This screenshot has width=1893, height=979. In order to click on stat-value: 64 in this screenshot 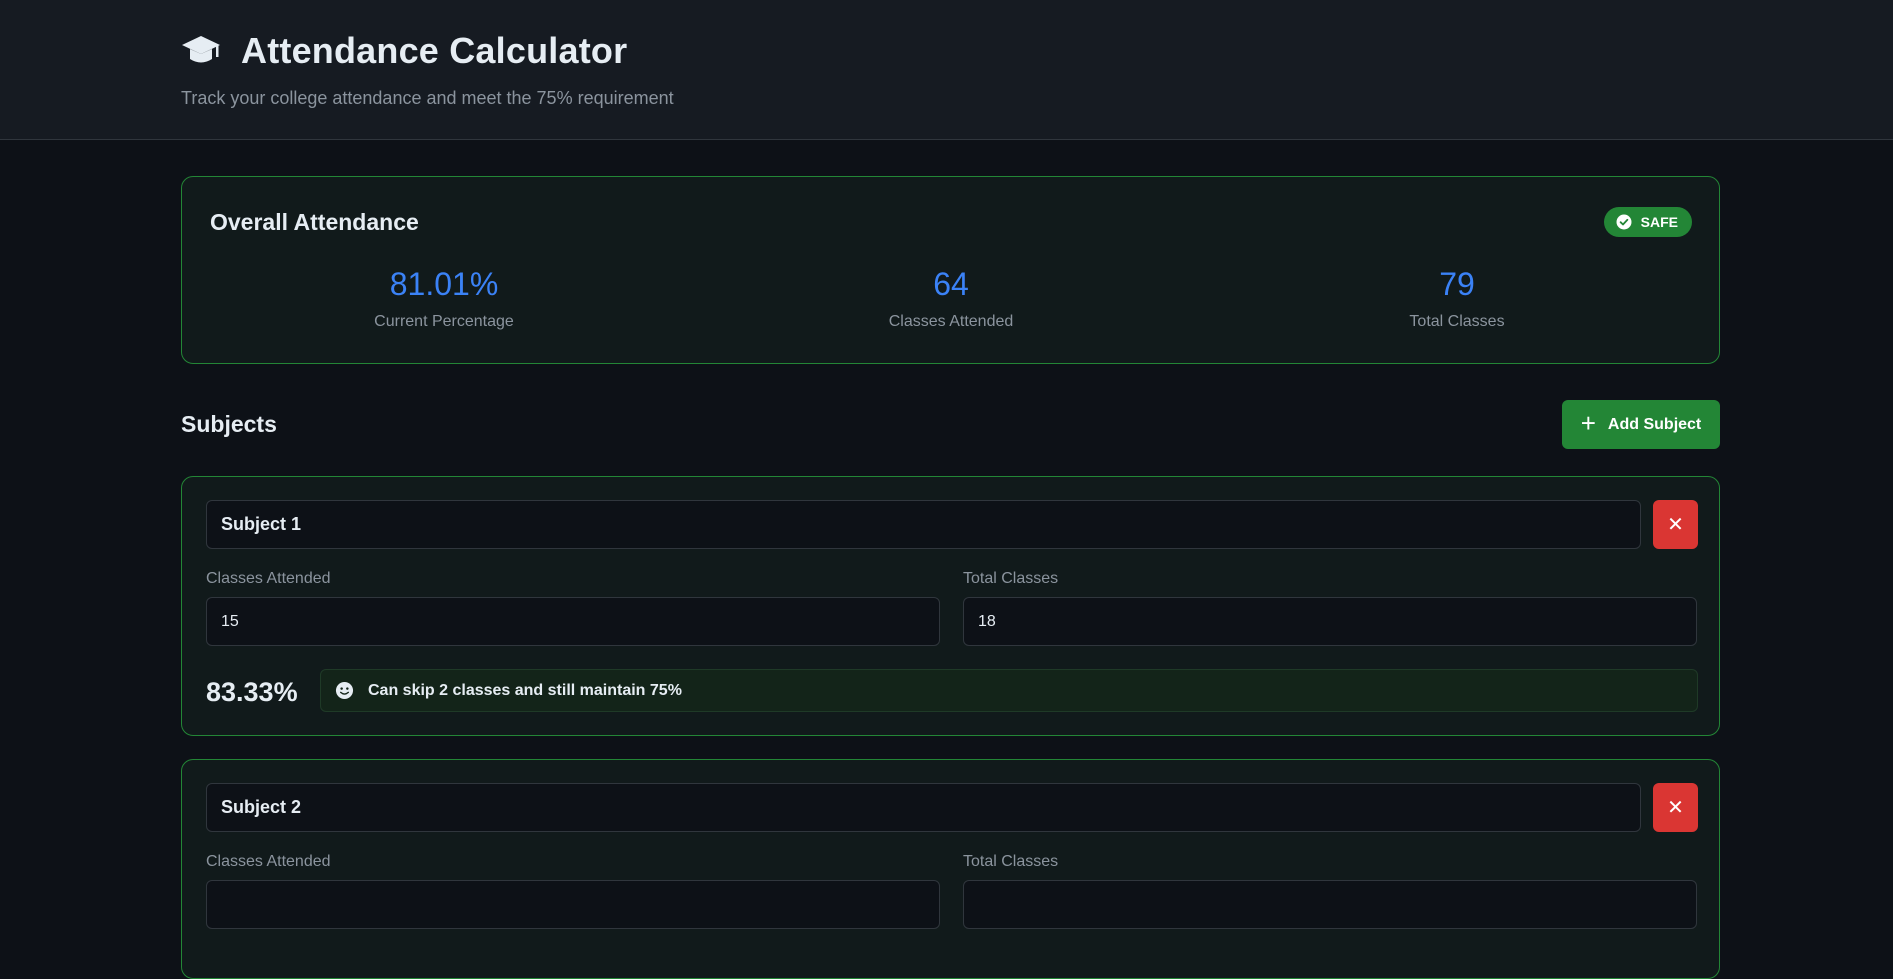, I will do `click(951, 284)`.